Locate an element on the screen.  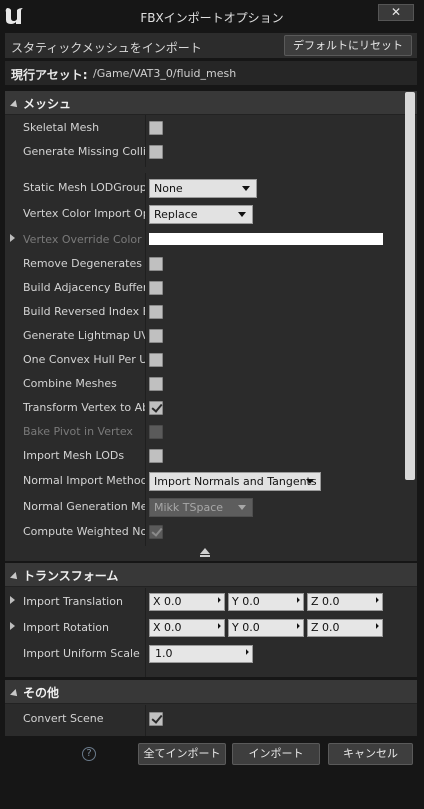
generate-lightmap-uvs-checkbox is located at coordinates (156, 336).